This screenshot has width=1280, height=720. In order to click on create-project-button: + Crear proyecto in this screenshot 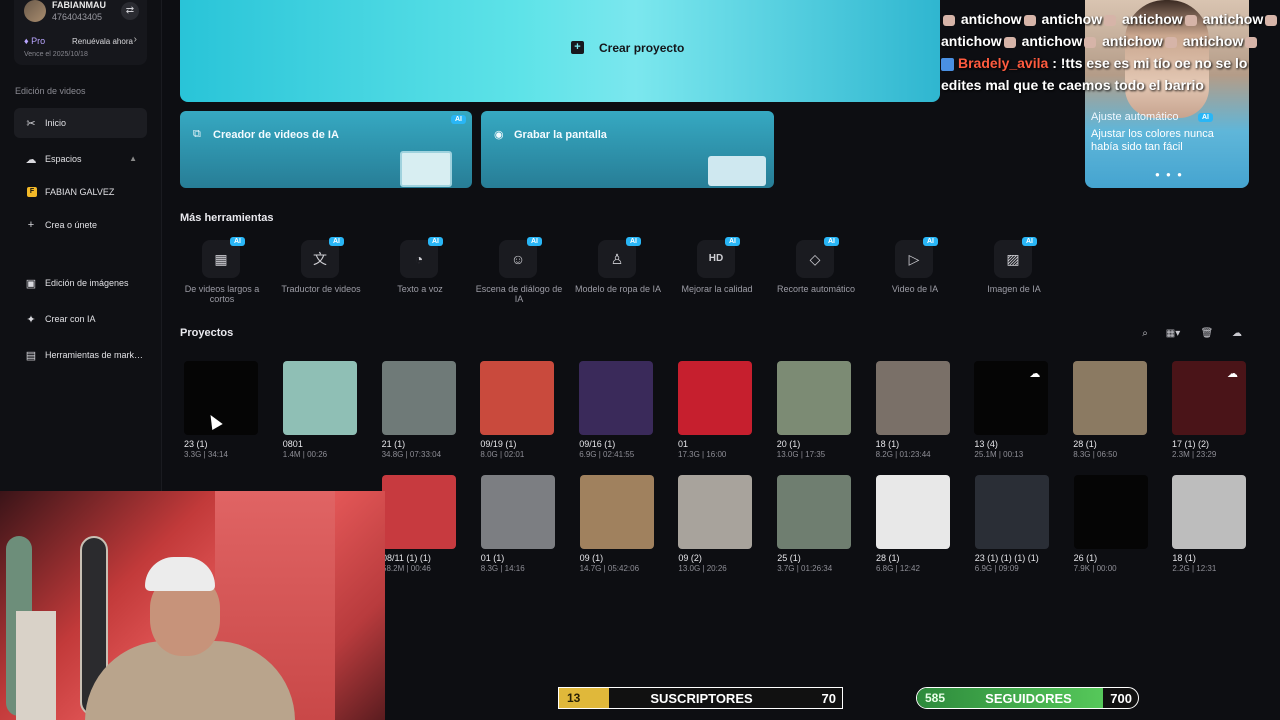, I will do `click(560, 51)`.